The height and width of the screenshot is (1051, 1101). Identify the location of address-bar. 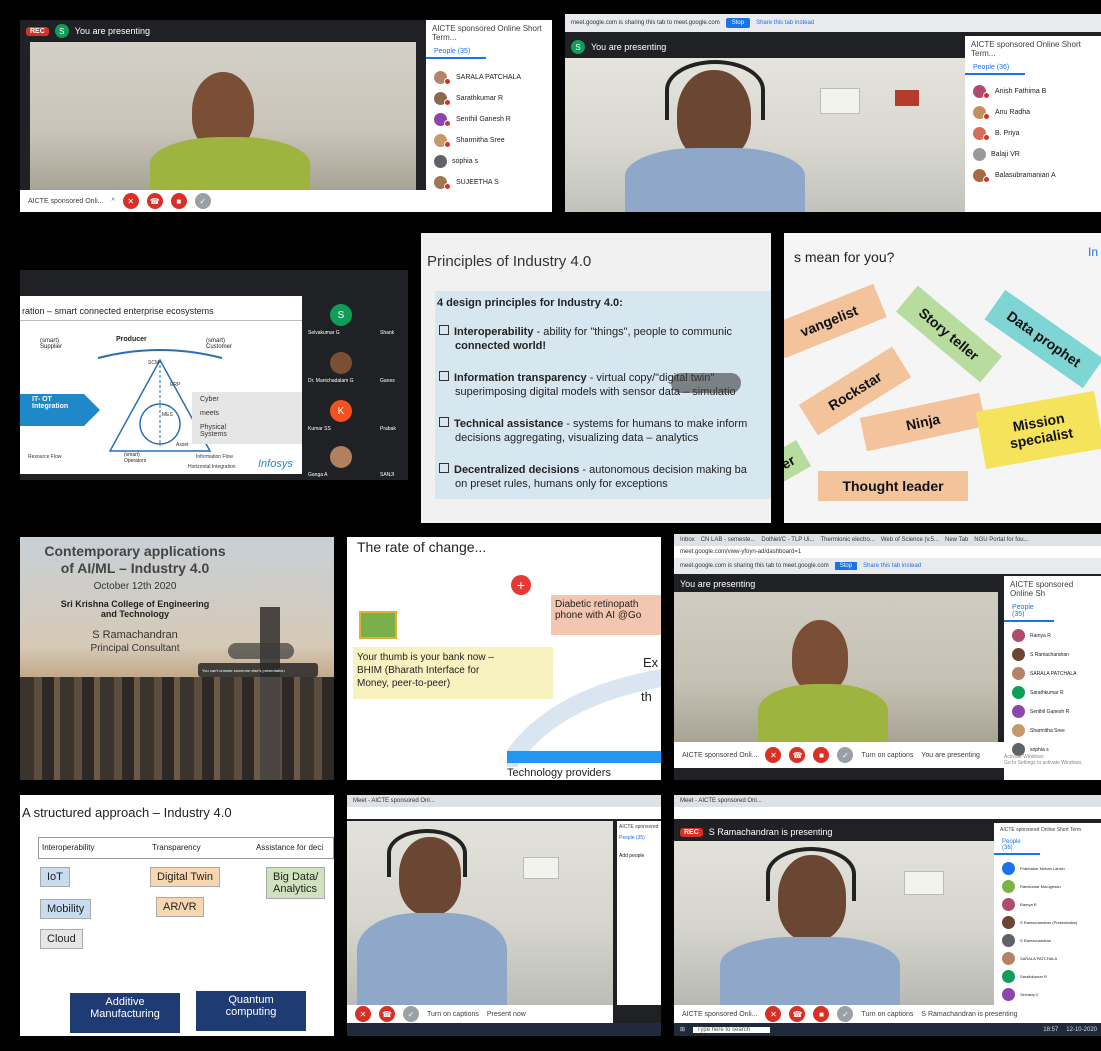
(887, 813).